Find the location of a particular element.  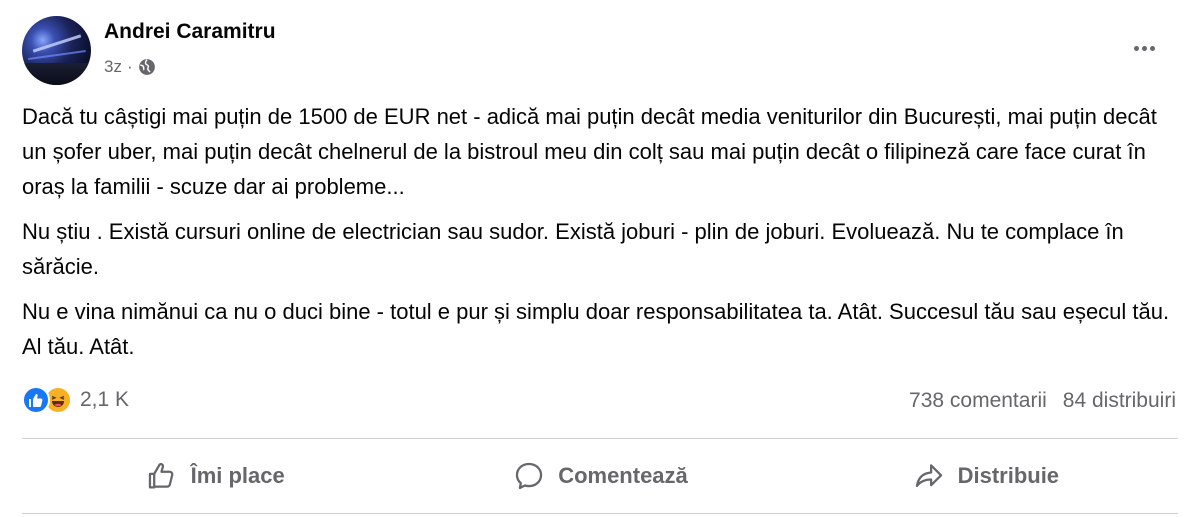

post-meta: 3z · is located at coordinates (130, 67).